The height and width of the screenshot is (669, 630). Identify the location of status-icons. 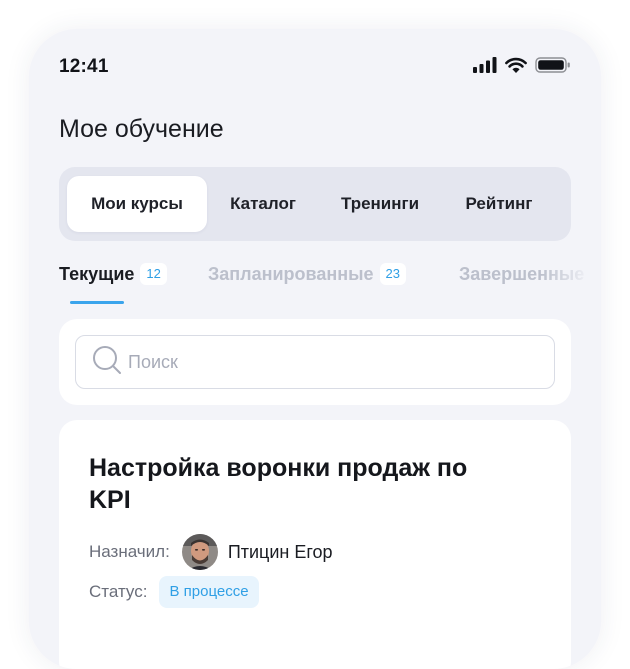
(522, 65).